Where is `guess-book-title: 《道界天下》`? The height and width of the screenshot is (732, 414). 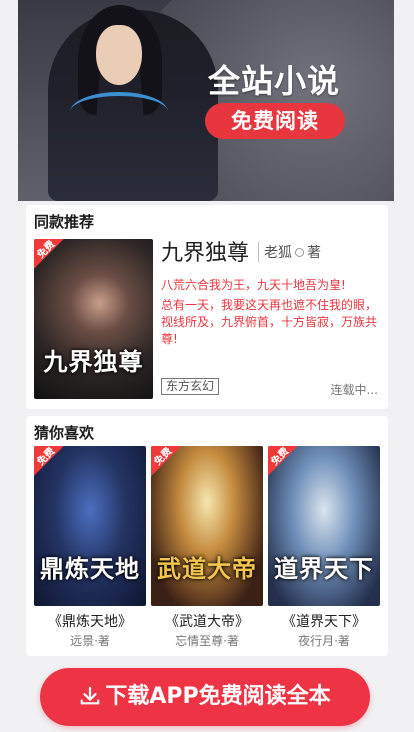 guess-book-title: 《道界天下》 is located at coordinates (324, 621).